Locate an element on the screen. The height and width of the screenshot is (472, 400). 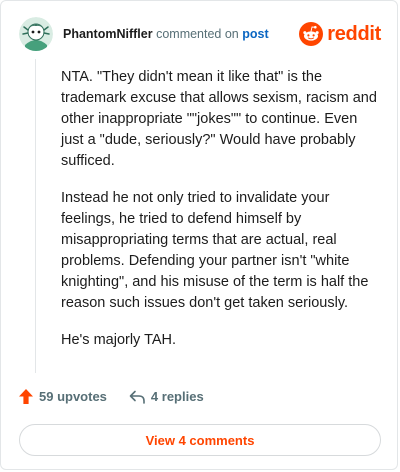
upvote-arrow-icon is located at coordinates (26, 396).